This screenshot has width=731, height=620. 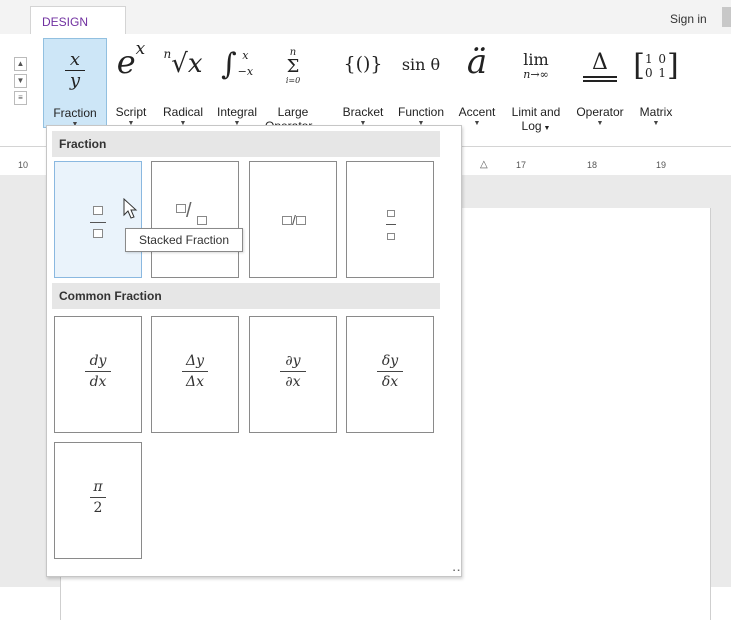 What do you see at coordinates (130, 208) in the screenshot?
I see `mouse-cursor-icon` at bounding box center [130, 208].